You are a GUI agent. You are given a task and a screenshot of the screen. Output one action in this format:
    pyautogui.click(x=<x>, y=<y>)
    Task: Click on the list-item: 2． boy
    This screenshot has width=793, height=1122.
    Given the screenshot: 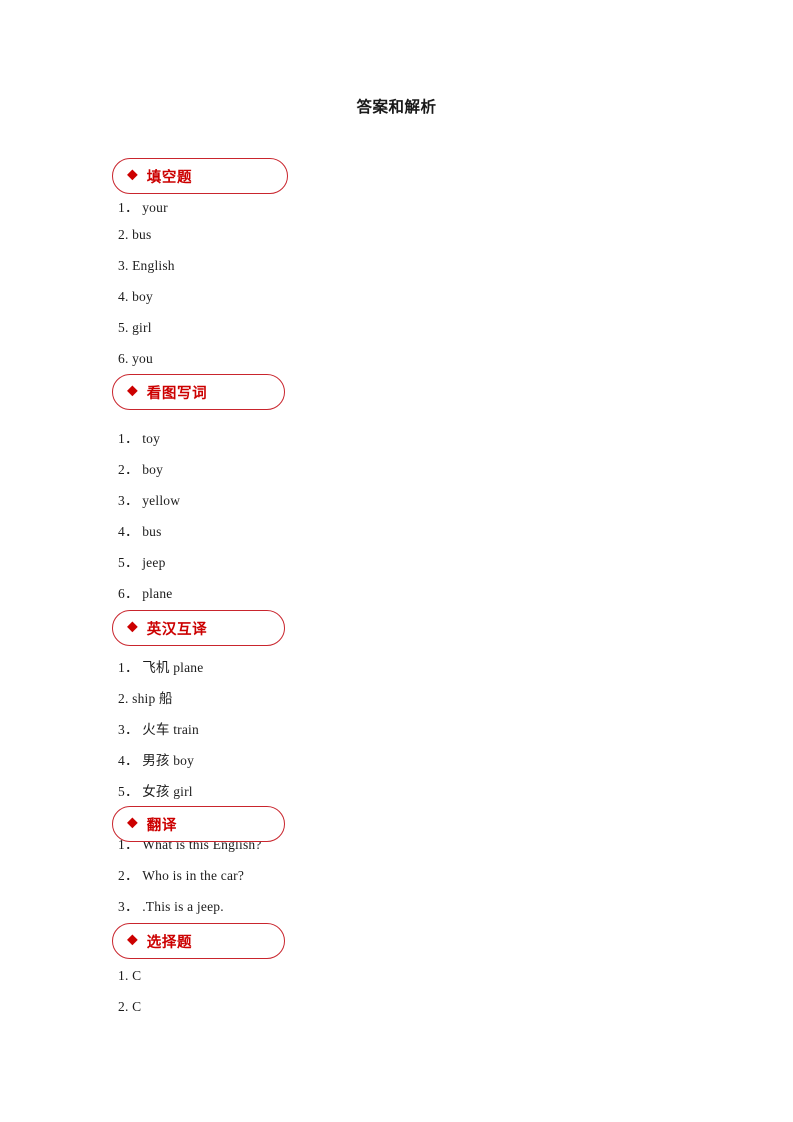 What is the action you would take?
    pyautogui.click(x=140, y=468)
    